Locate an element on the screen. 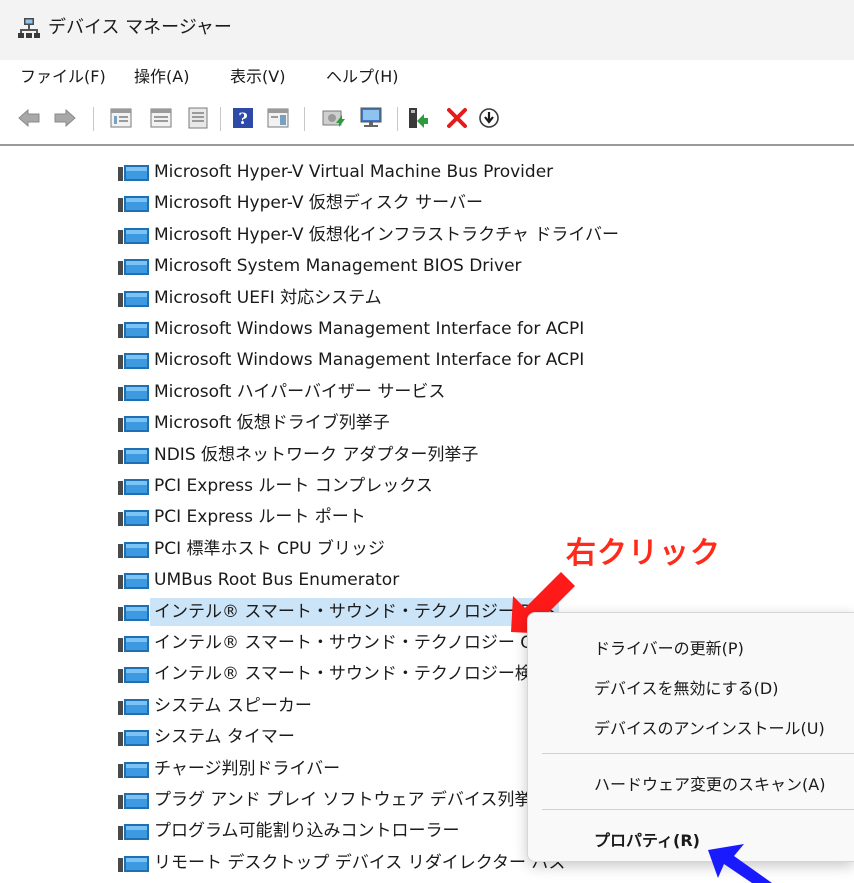  device-label: Microsoft UEFI 対応システム is located at coordinates (268, 297).